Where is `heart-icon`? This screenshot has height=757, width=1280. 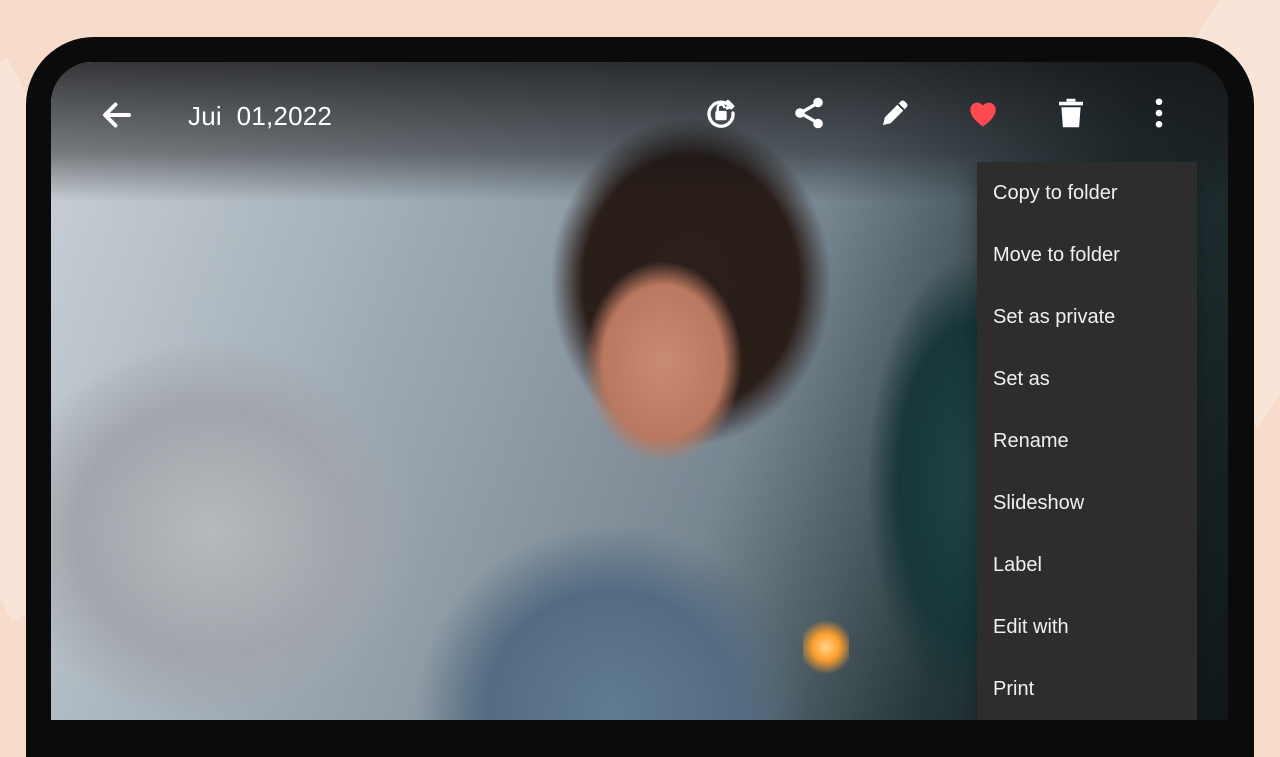
heart-icon is located at coordinates (983, 114).